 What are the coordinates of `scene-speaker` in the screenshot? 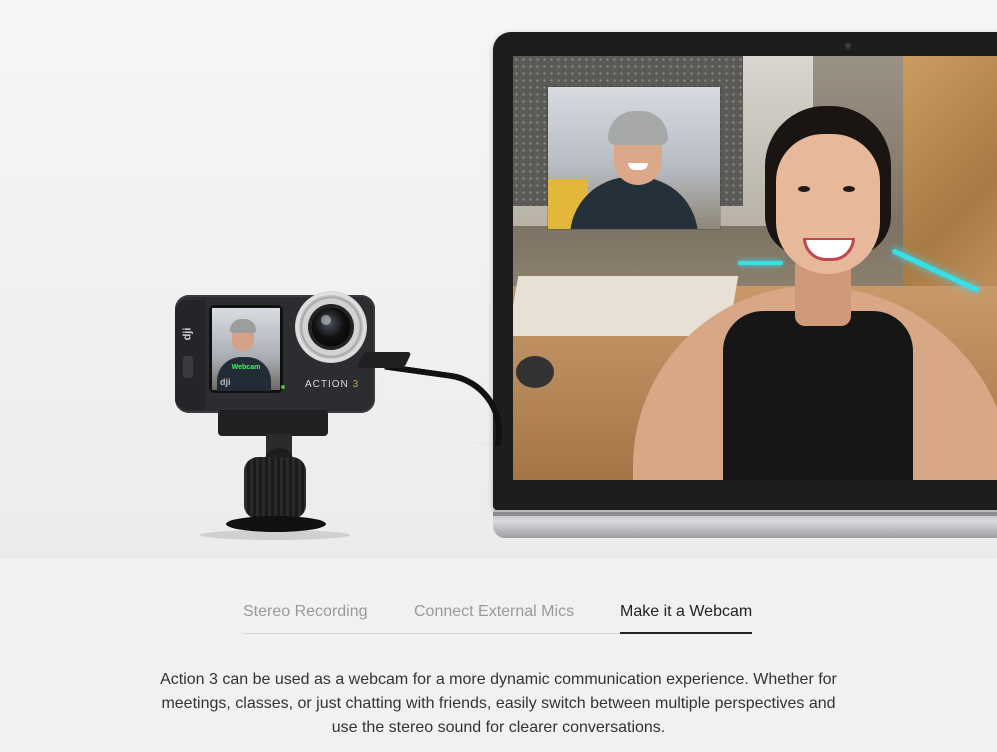 It's located at (535, 372).